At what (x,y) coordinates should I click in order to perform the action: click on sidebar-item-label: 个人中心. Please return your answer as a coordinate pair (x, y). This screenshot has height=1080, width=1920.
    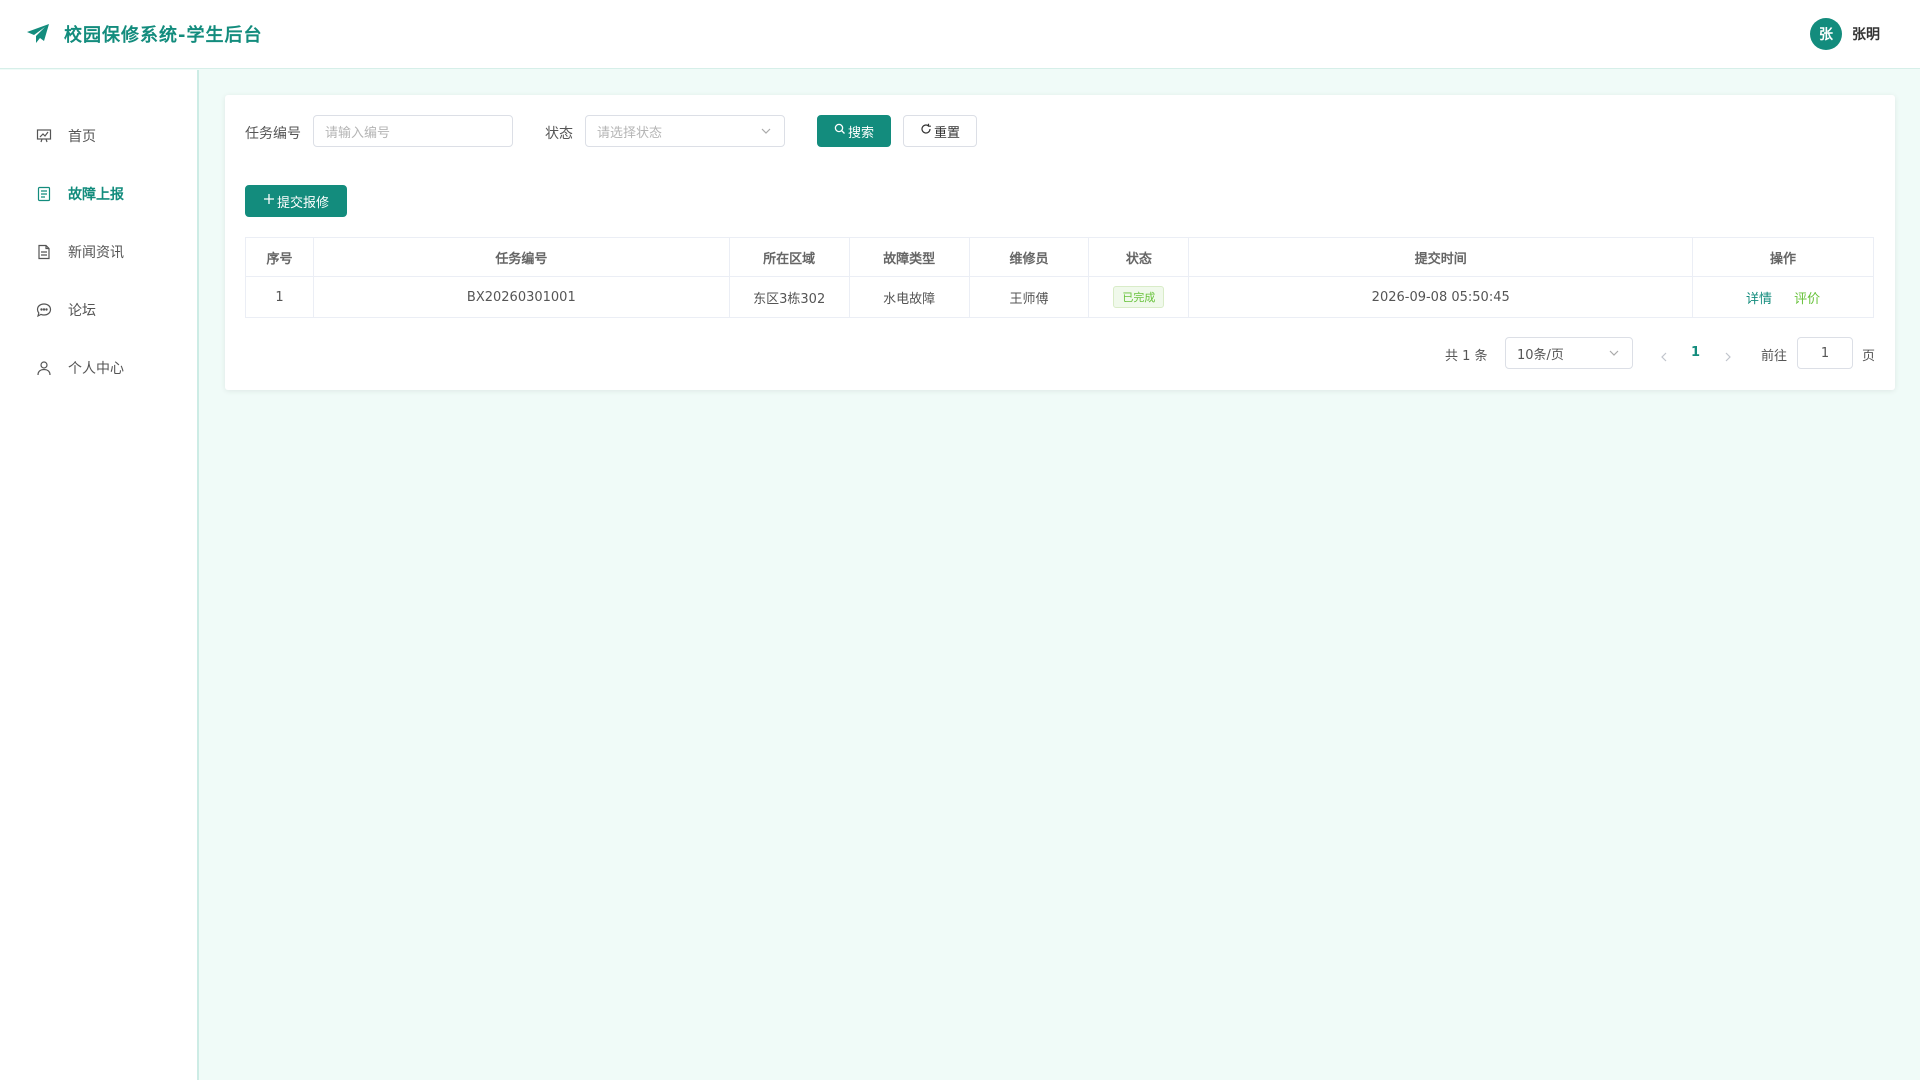
    Looking at the image, I should click on (96, 369).